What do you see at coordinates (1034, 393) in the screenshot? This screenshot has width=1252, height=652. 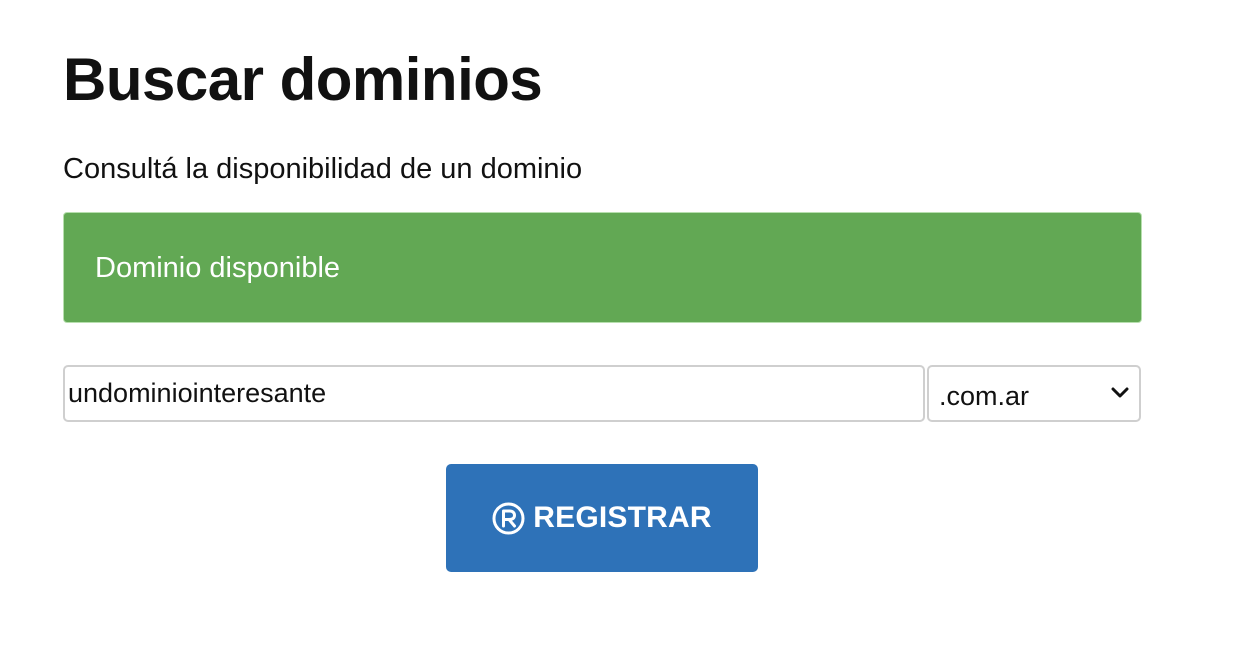 I see `tld-select: .com.ar` at bounding box center [1034, 393].